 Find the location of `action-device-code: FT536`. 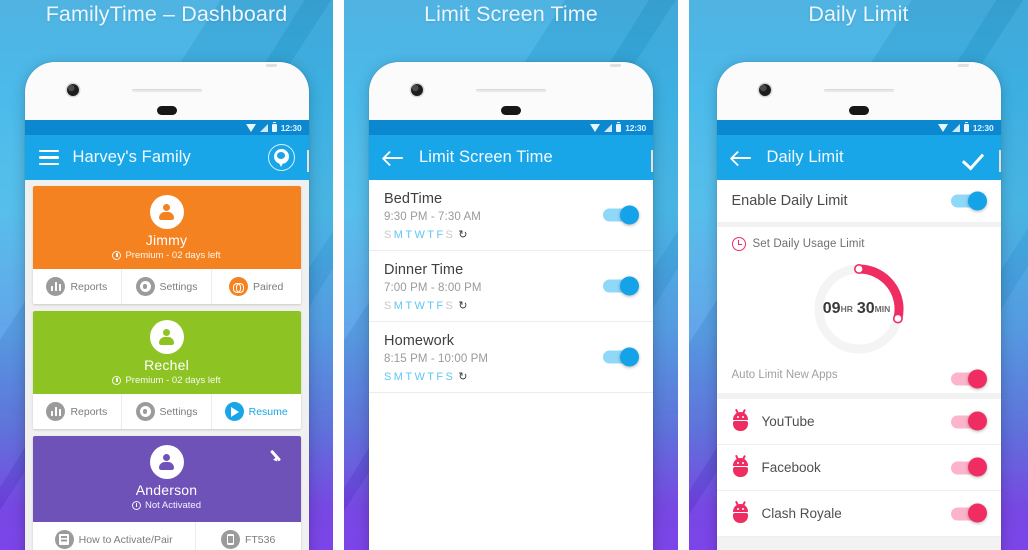

action-device-code: FT536 is located at coordinates (248, 536).